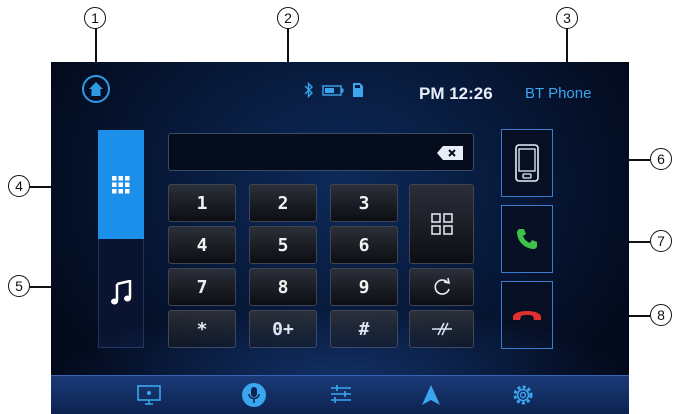  Describe the element at coordinates (283, 245) in the screenshot. I see `key-5: 5` at that location.